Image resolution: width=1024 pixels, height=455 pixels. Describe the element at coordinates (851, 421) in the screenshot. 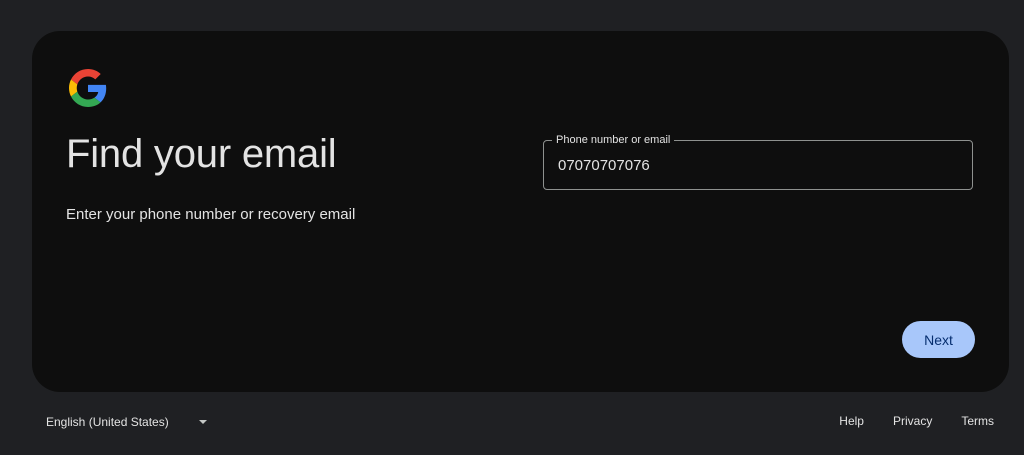

I see `help-link: Help` at that location.